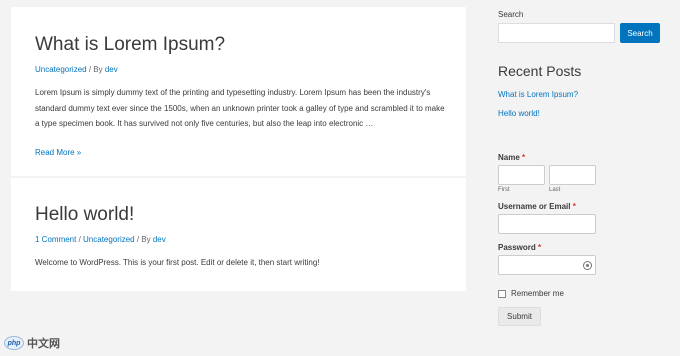 The image size is (680, 356). What do you see at coordinates (555, 190) in the screenshot?
I see `last-label: Last` at bounding box center [555, 190].